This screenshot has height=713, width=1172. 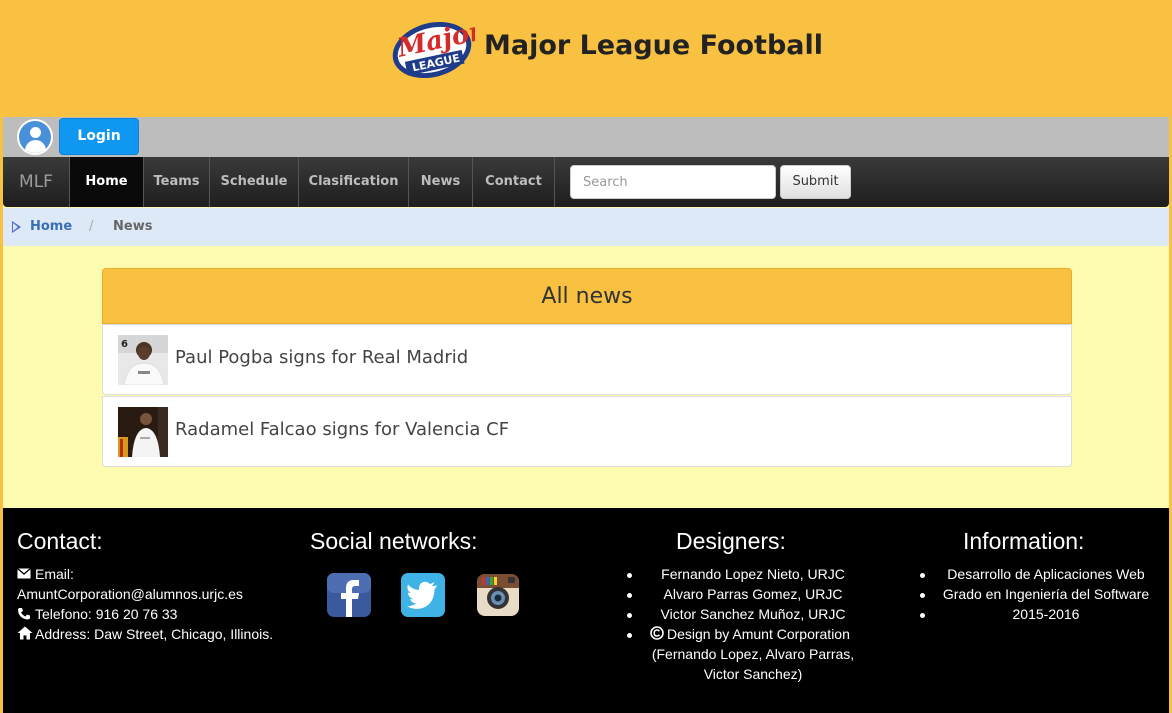 What do you see at coordinates (130, 594) in the screenshot?
I see `contact-email: AmuntCorporation@alumnos.urjc.es` at bounding box center [130, 594].